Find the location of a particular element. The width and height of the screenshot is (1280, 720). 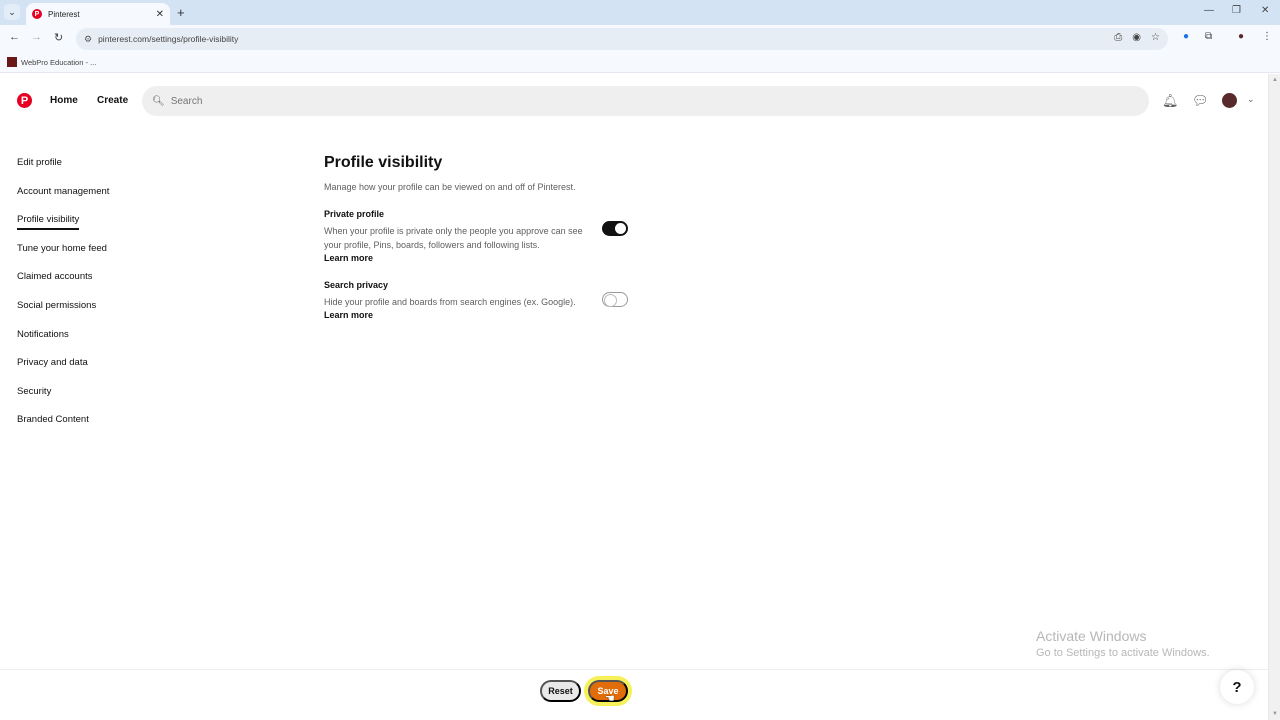

close-tab-icon: ✕ is located at coordinates (160, 14).